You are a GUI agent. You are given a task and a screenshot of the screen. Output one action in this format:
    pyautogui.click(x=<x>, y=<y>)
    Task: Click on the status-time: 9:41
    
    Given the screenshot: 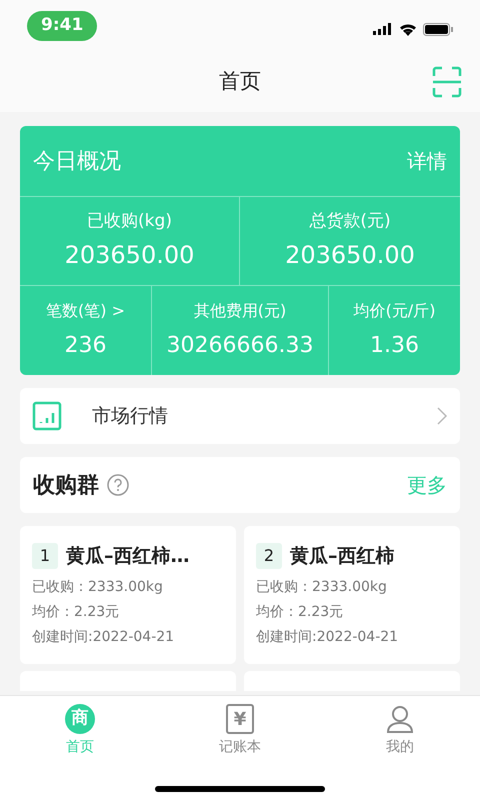 What is the action you would take?
    pyautogui.click(x=62, y=26)
    